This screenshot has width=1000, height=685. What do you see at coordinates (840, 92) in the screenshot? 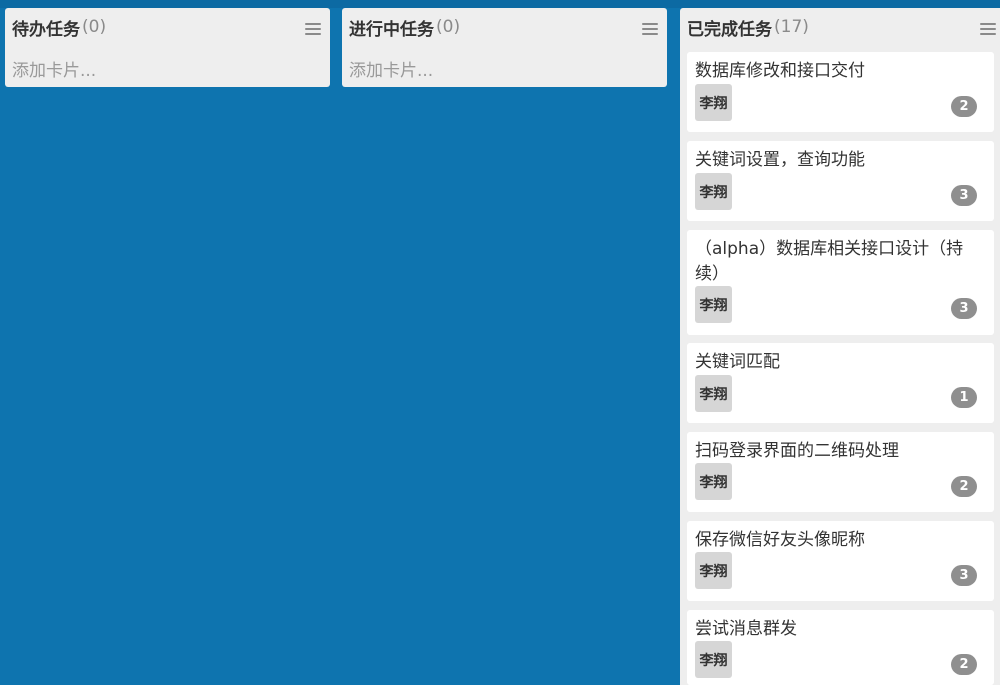
I see `task-card: 数据库修改和接口交付 李翔 2` at bounding box center [840, 92].